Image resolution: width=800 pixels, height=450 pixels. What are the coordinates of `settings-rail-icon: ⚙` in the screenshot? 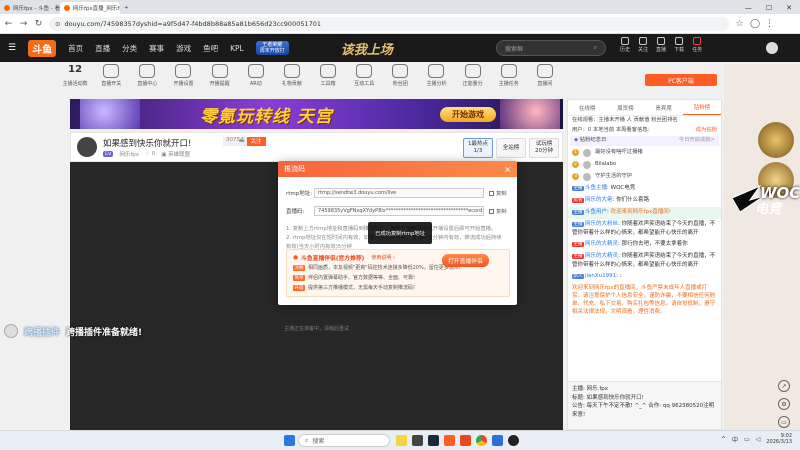 It's located at (784, 404).